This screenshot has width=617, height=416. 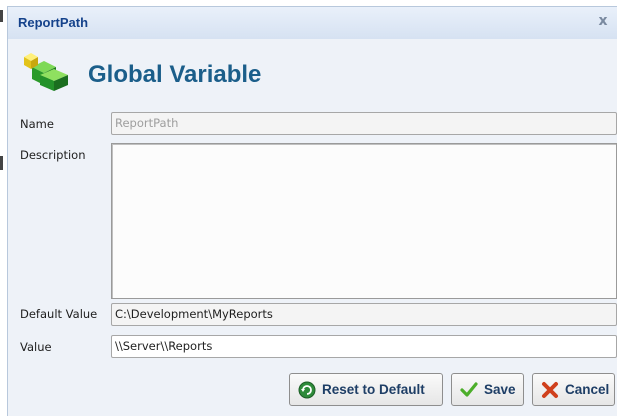 What do you see at coordinates (175, 74) in the screenshot?
I see `page-title: Global Variable` at bounding box center [175, 74].